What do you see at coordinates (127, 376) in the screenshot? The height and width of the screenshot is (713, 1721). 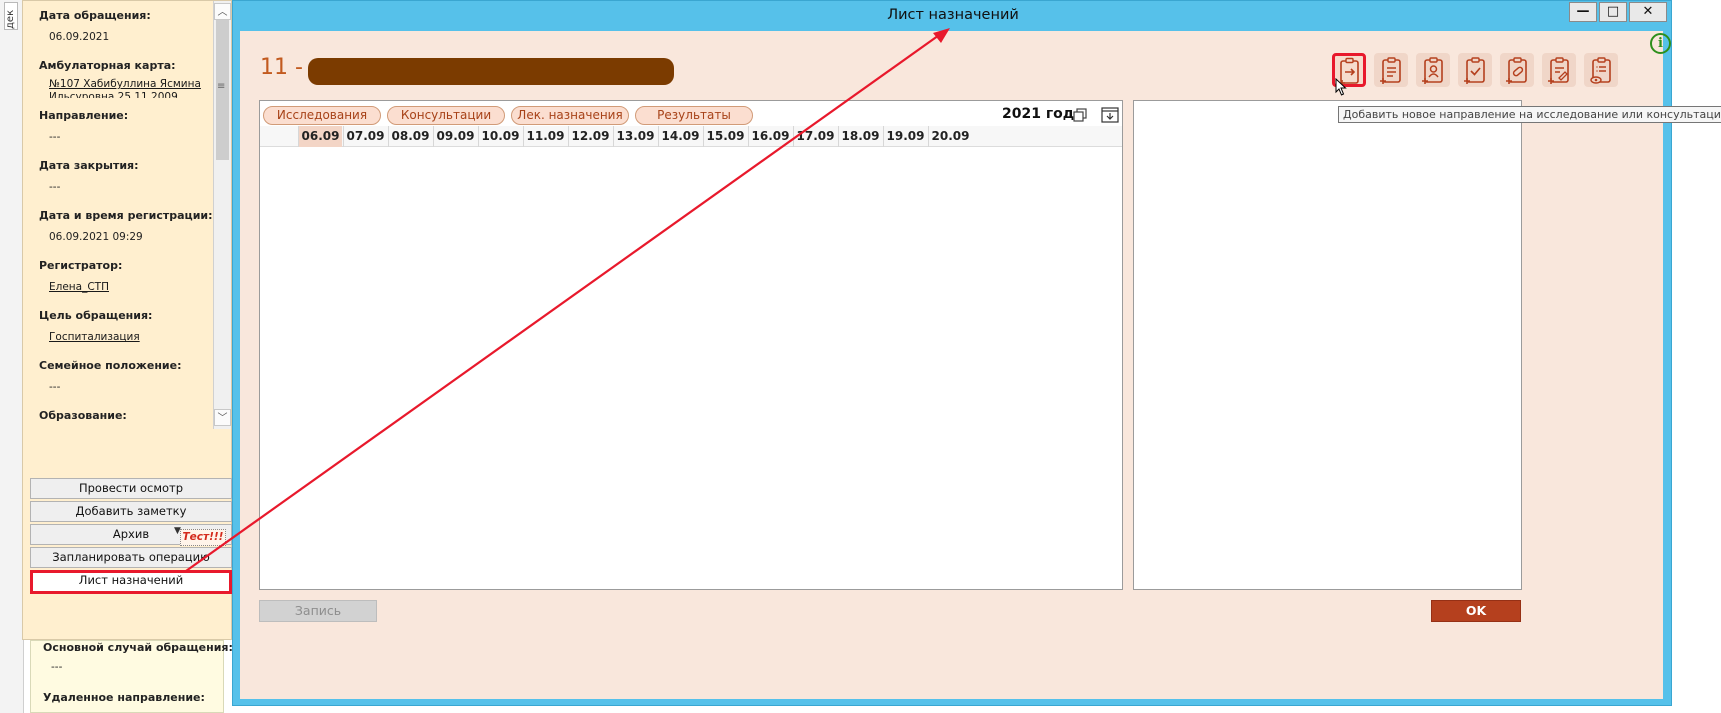 I see `field-marital-status: Семейное положение: ---` at bounding box center [127, 376].